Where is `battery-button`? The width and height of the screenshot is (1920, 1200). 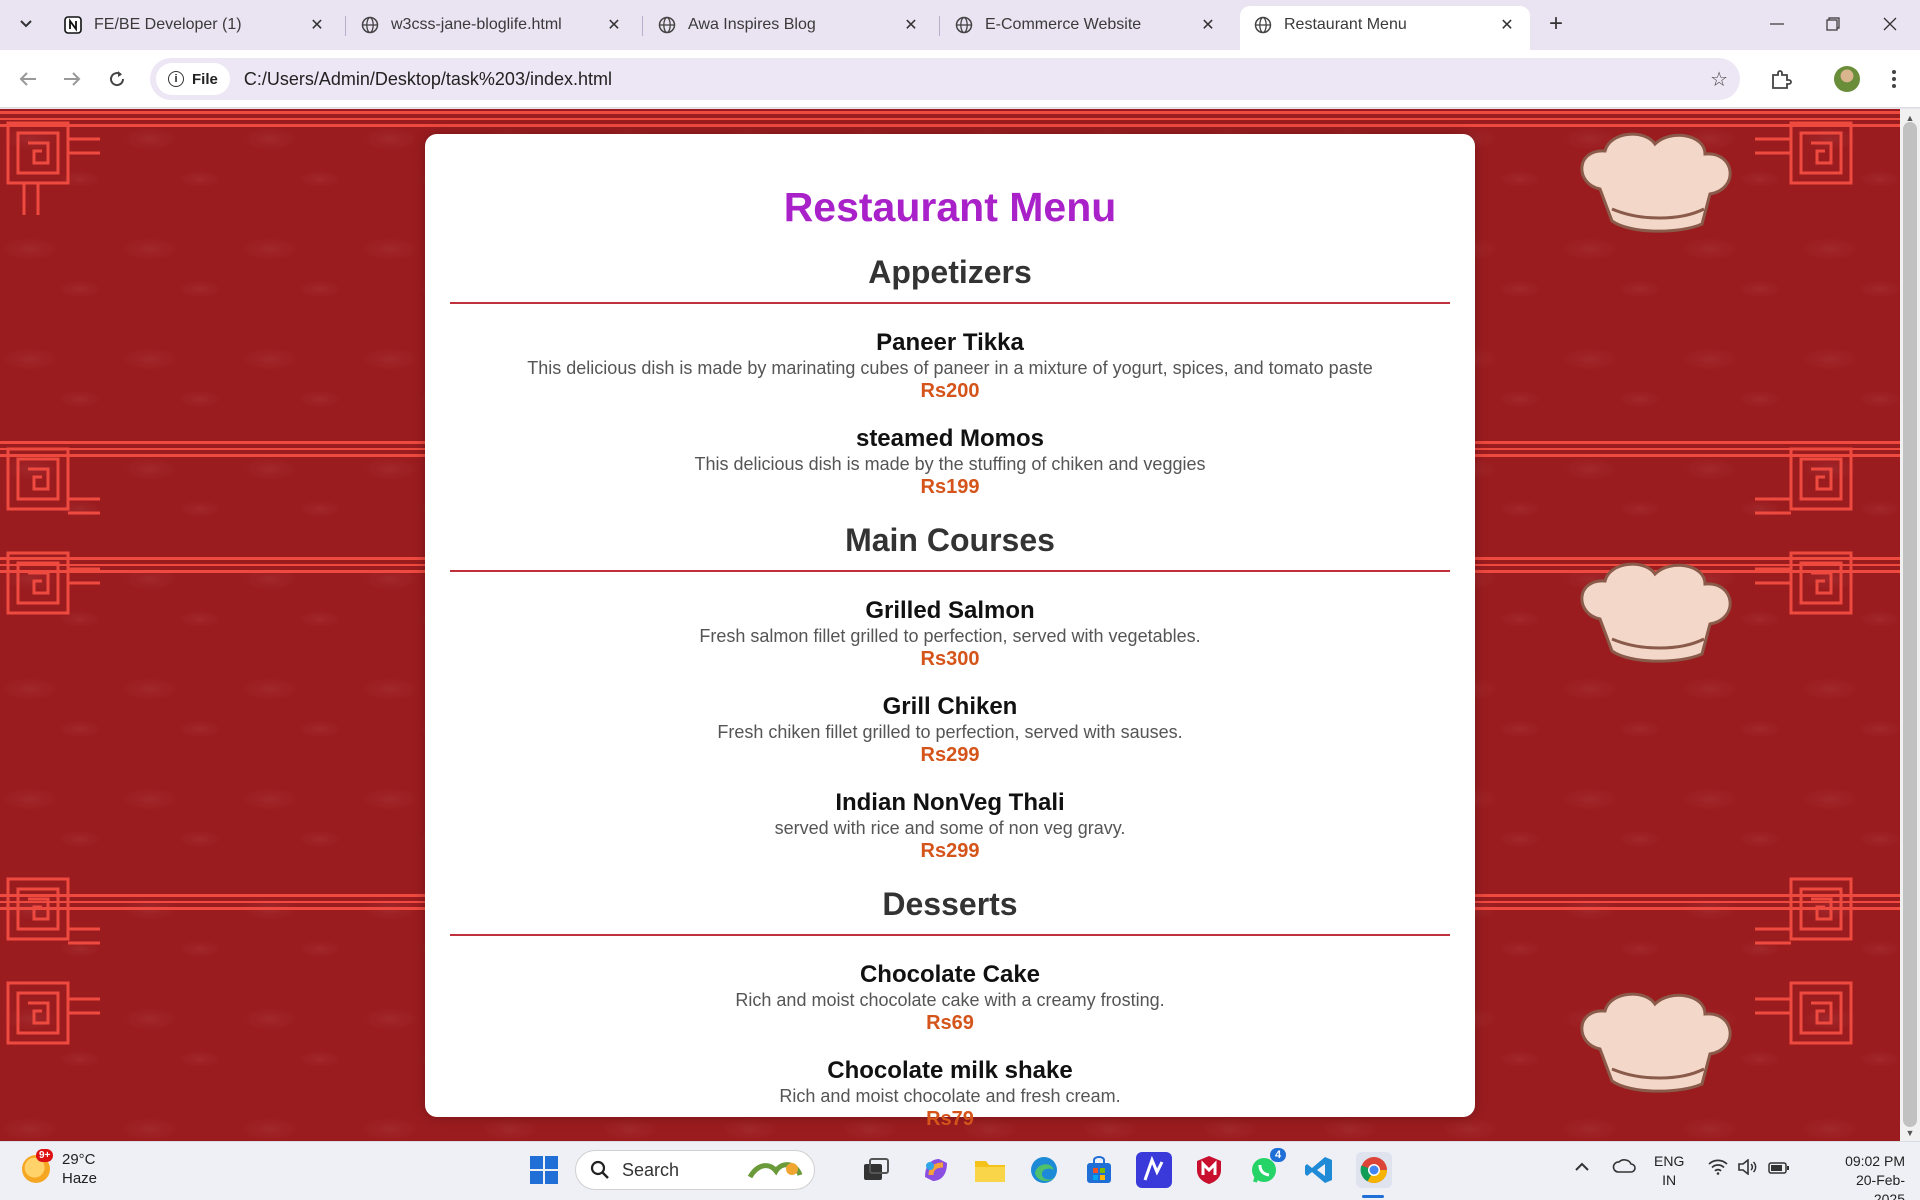 battery-button is located at coordinates (1779, 1169).